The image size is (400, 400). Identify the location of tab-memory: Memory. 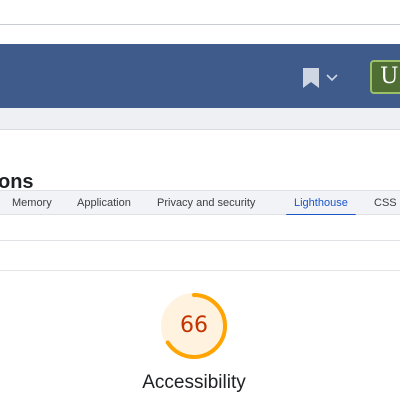
(32, 203).